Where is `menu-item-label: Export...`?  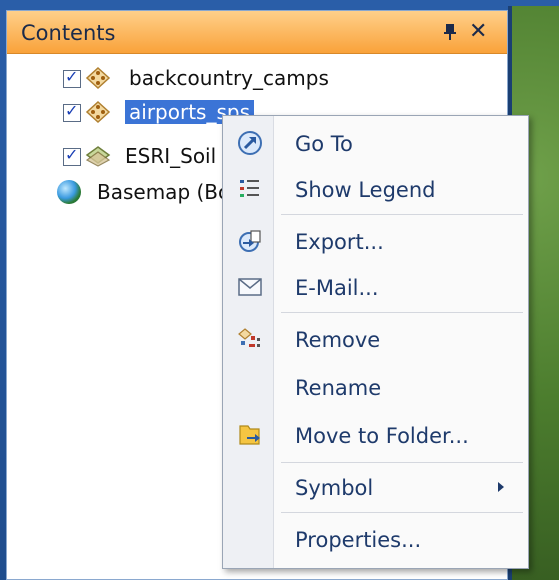
menu-item-label: Export... is located at coordinates (339, 242).